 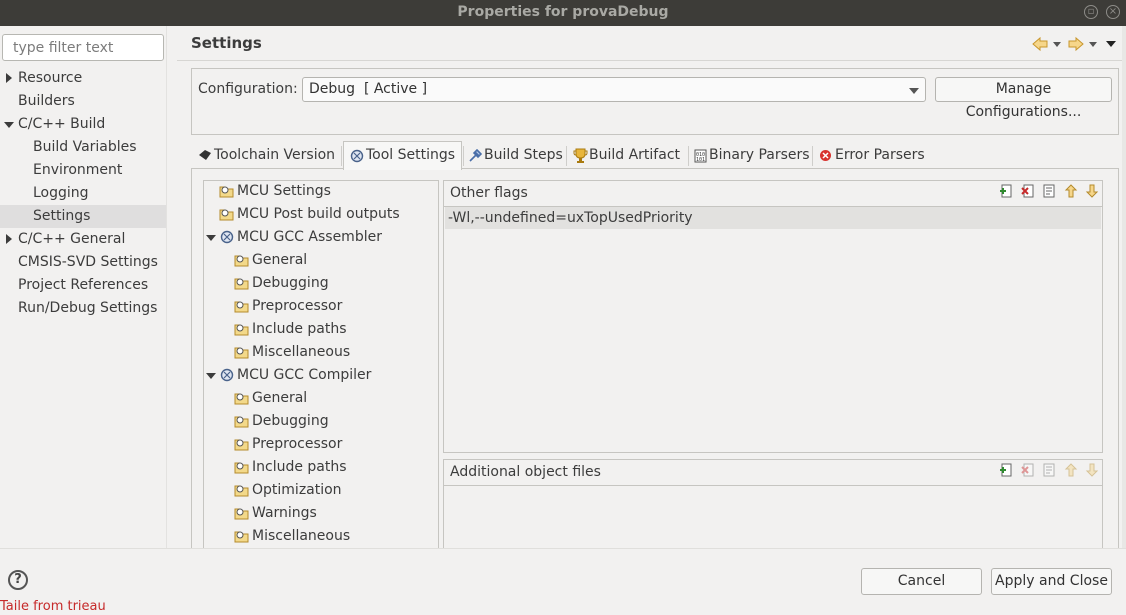 I want to click on page-title: Settings, so click(x=226, y=43).